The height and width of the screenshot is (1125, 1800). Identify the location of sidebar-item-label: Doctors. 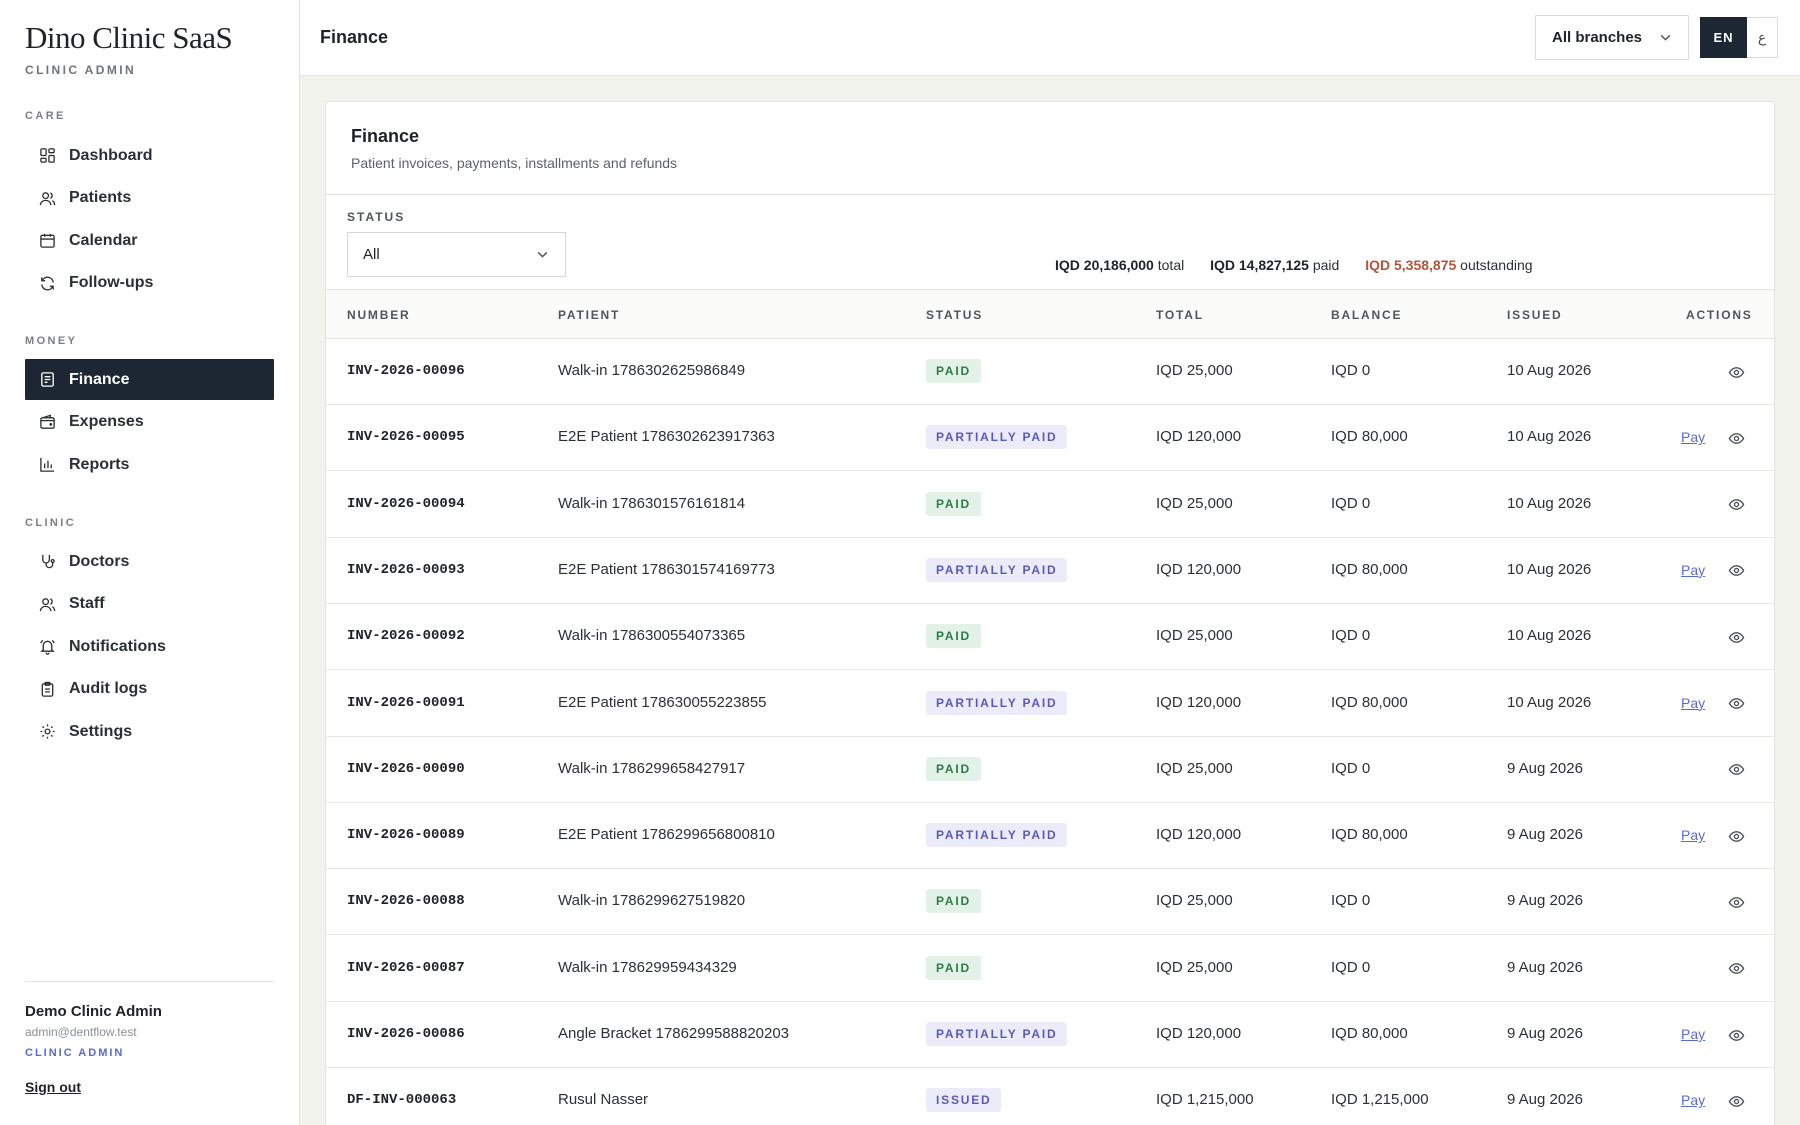
(99, 561).